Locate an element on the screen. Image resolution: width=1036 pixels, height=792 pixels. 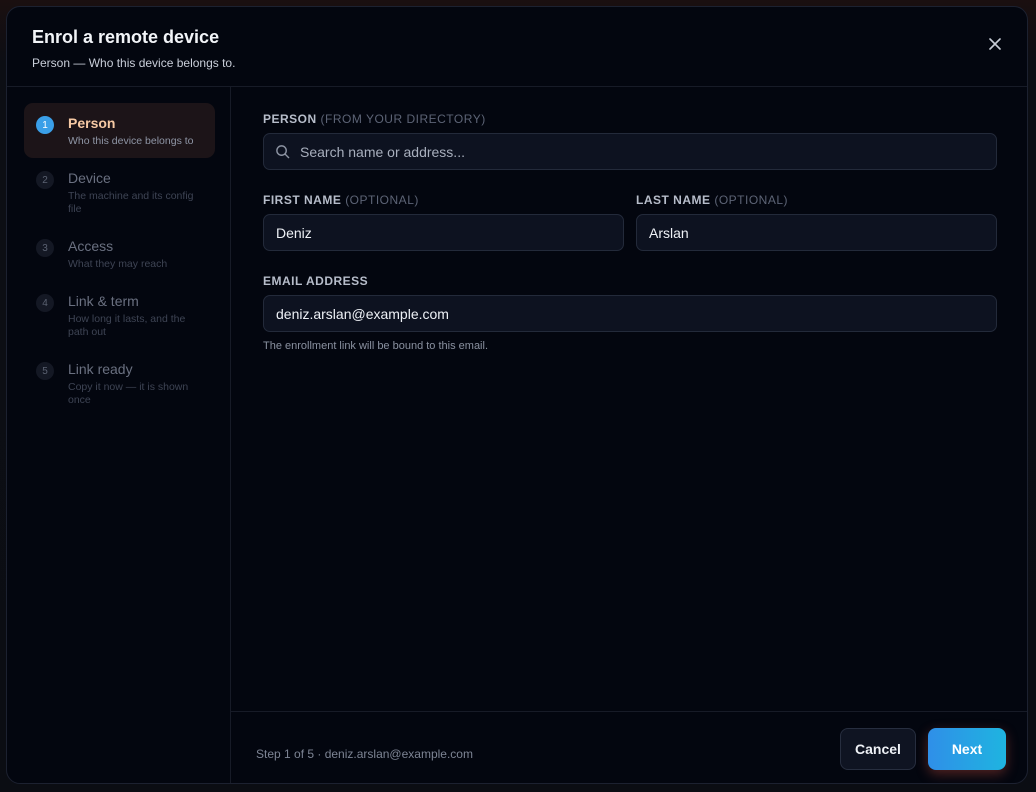
last-name-label: Last name (optional) is located at coordinates (816, 200).